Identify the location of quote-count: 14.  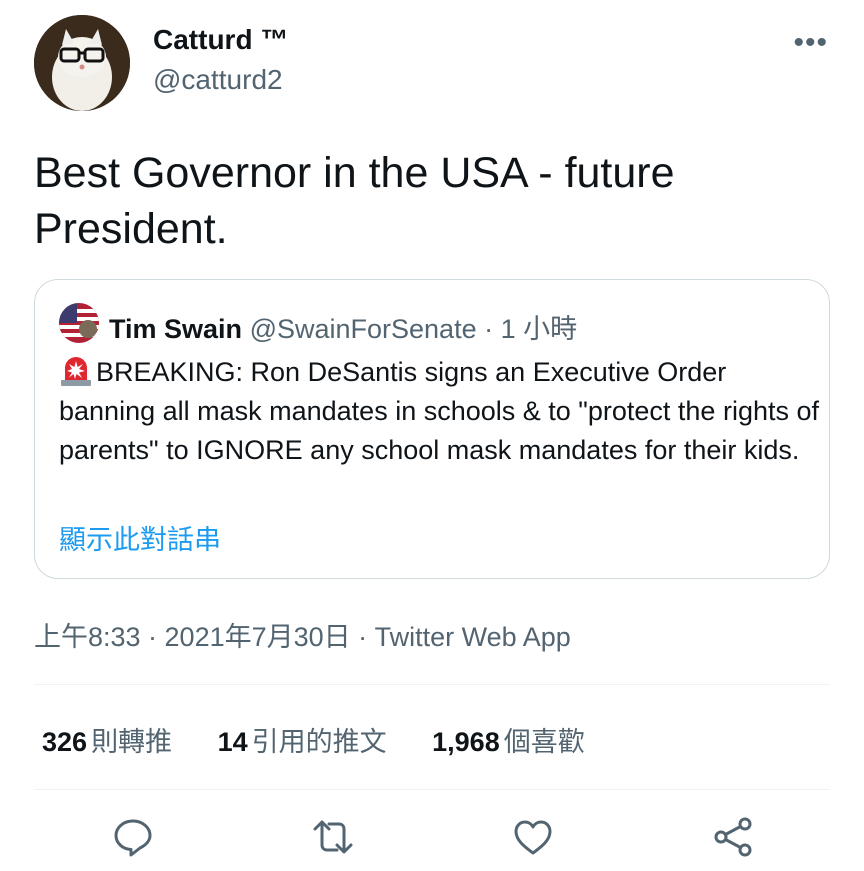
(232, 742).